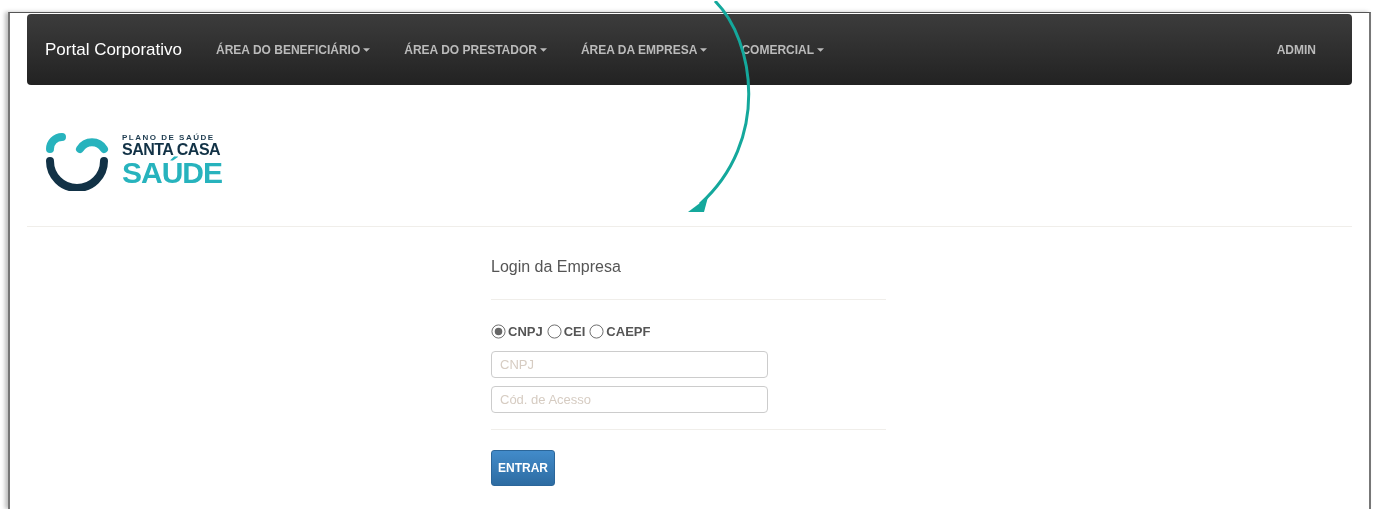 This screenshot has width=1379, height=509. I want to click on radio-label: CEI, so click(574, 332).